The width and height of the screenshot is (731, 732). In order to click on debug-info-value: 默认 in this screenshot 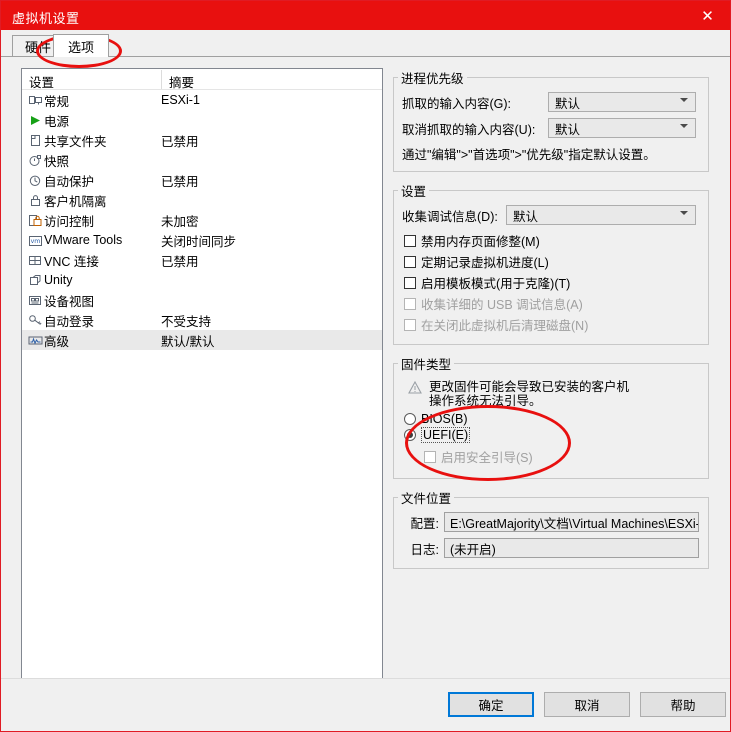, I will do `click(526, 216)`.